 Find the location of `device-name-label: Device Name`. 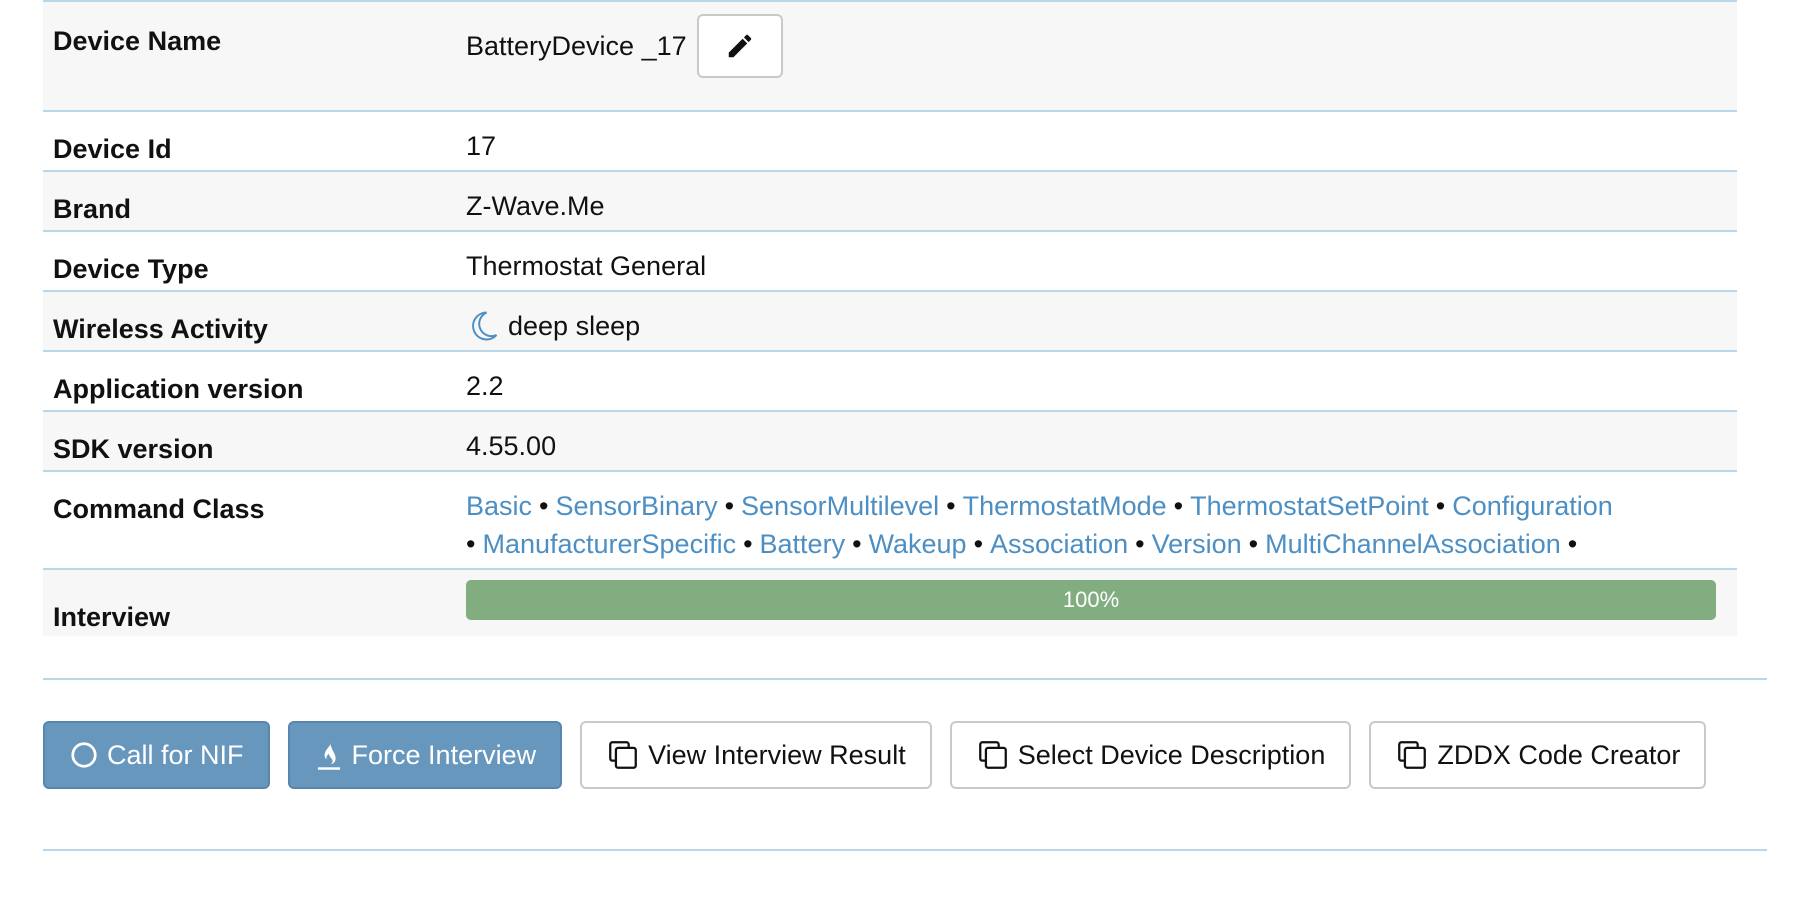

device-name-label: Device Name is located at coordinates (254, 56).